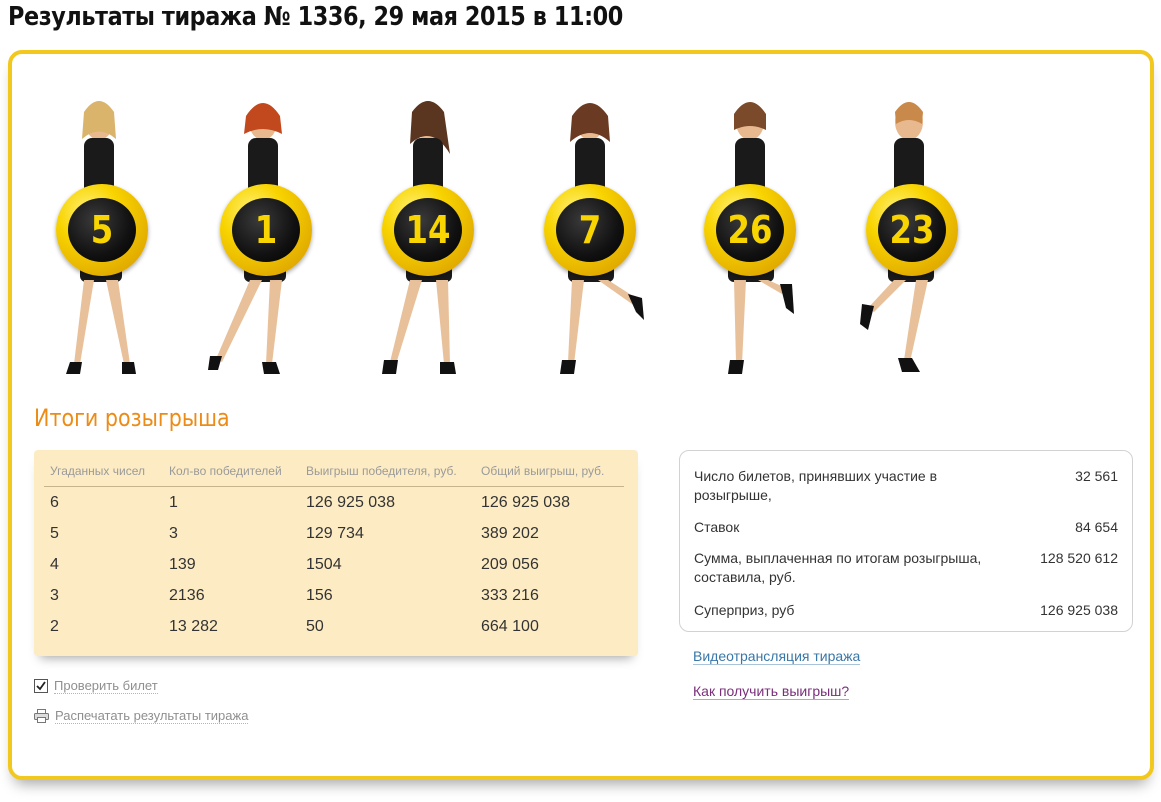 The height and width of the screenshot is (802, 1161). I want to click on table-row: 4 139 1504 209 056, so click(334, 564).